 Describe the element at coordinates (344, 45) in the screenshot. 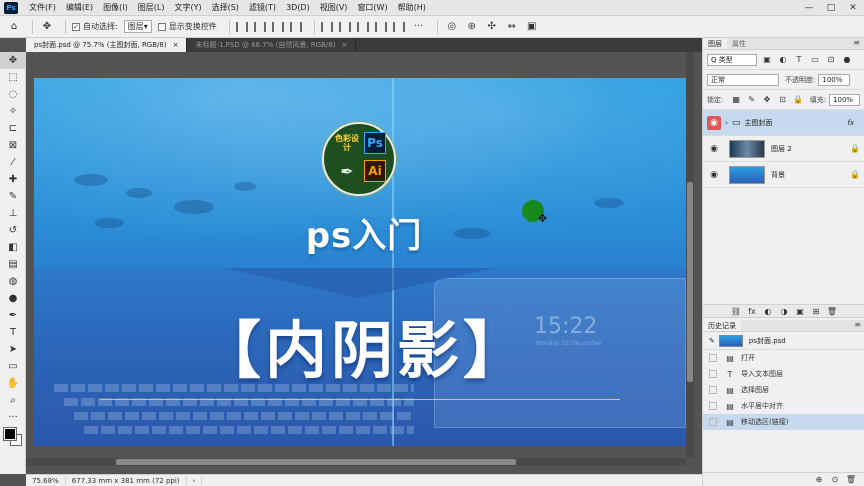

I see `tab-close-button: ×` at that location.